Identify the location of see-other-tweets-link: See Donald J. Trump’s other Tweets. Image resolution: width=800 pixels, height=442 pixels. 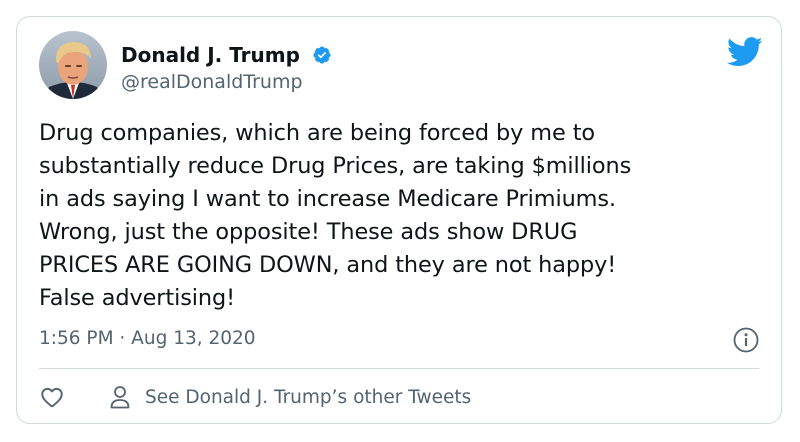
(290, 397).